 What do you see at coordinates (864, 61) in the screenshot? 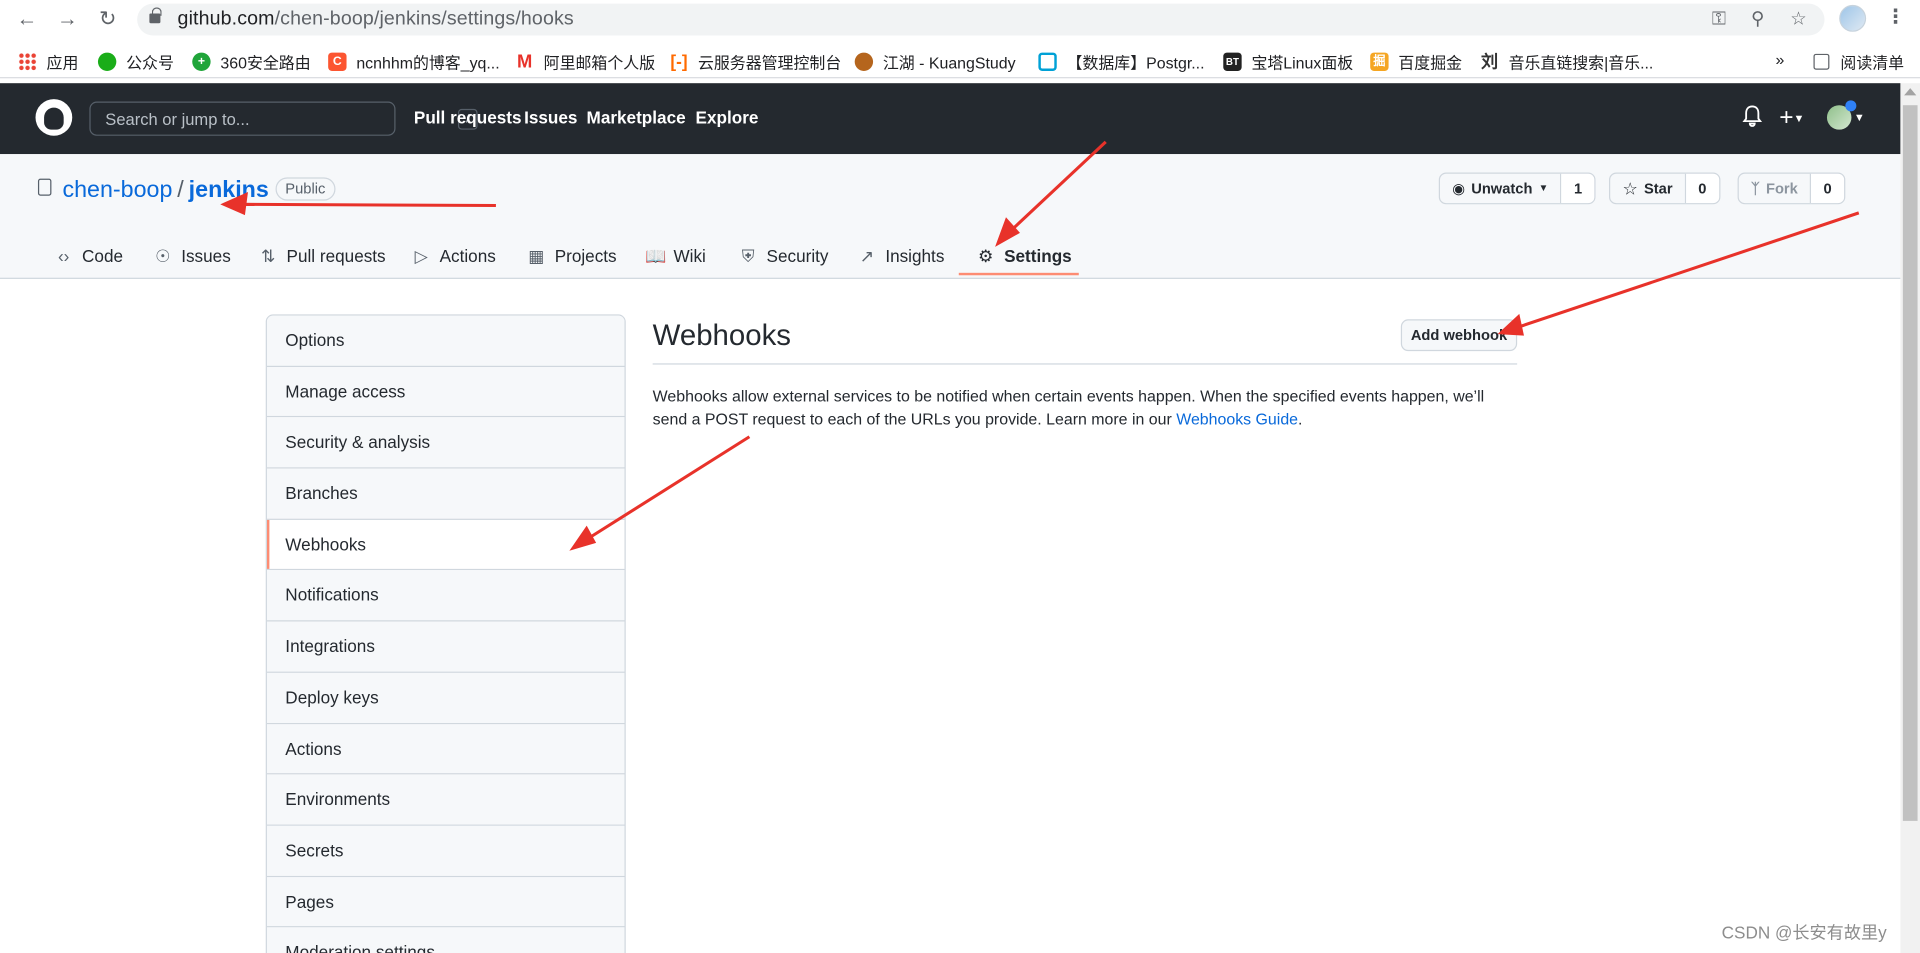
I see `kuangstudy-icon` at bounding box center [864, 61].